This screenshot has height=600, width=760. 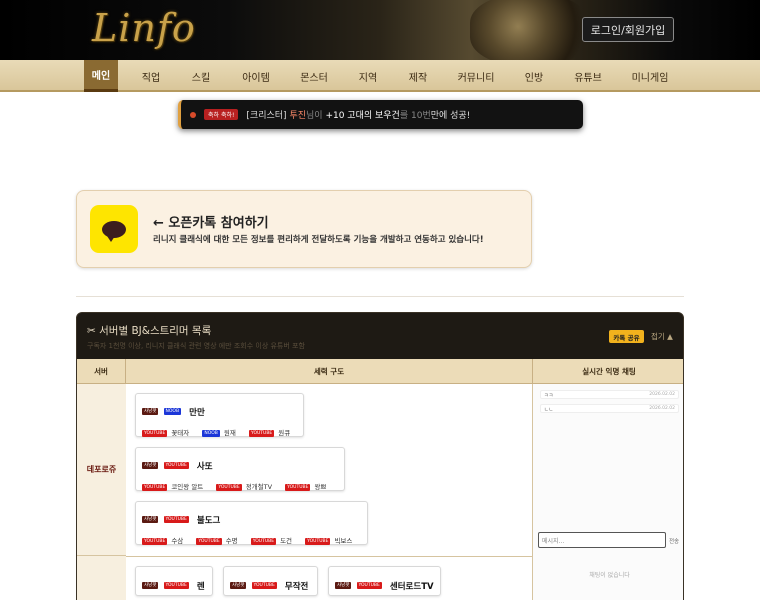 I want to click on ticker-tries: 10번, so click(x=421, y=116).